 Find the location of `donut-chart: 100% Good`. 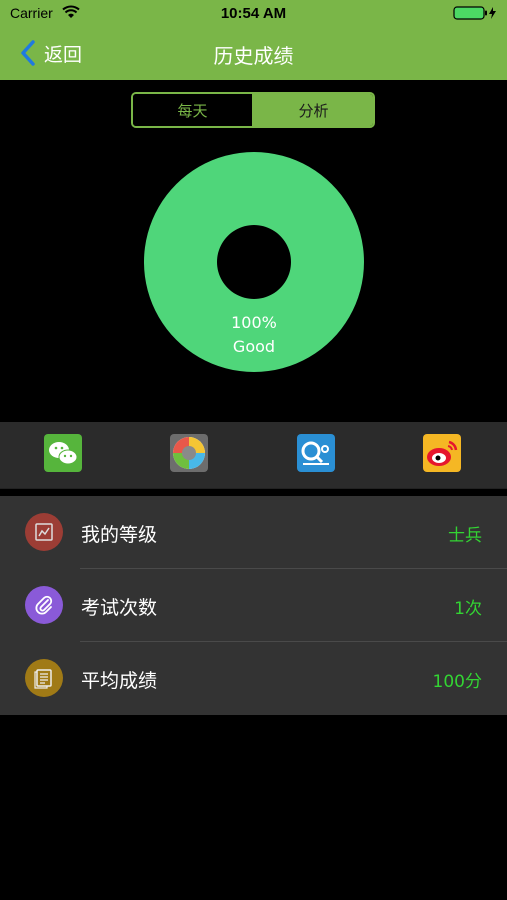

donut-chart: 100% Good is located at coordinates (254, 262).